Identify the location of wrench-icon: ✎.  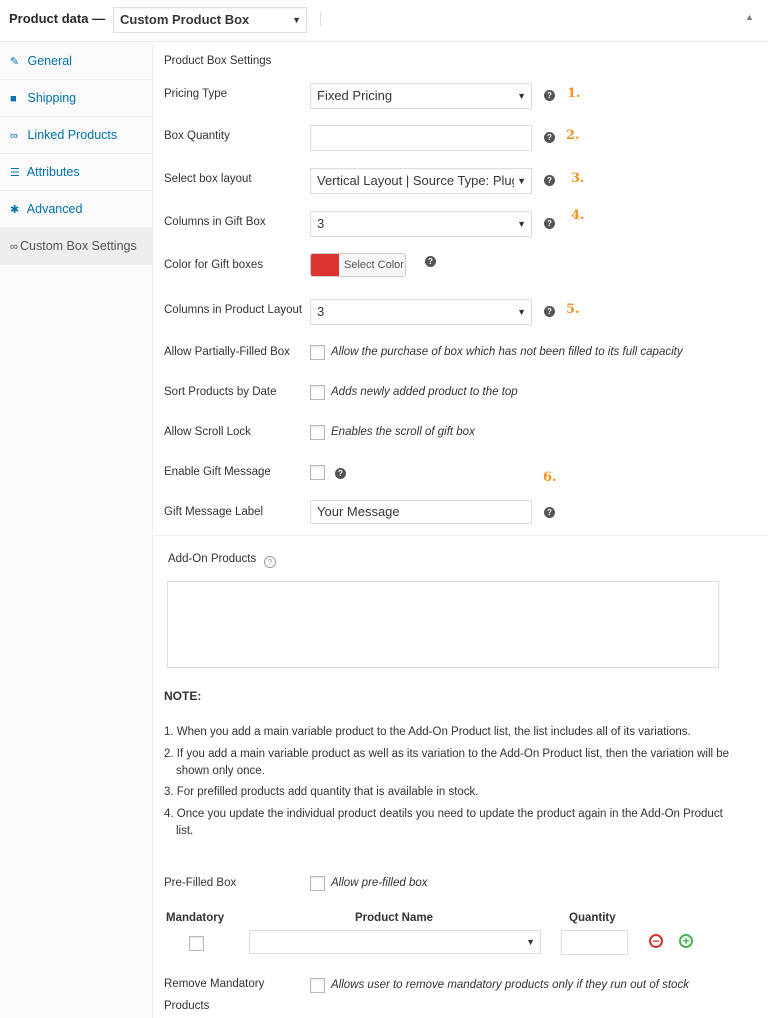
(15, 62).